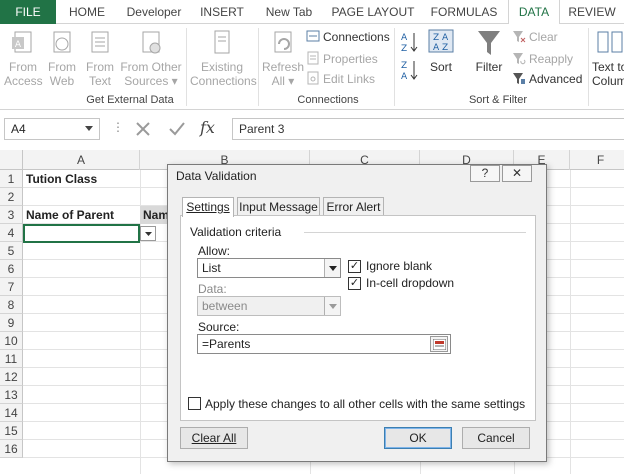 The width and height of the screenshot is (624, 474). What do you see at coordinates (177, 129) in the screenshot?
I see `confirm-entry-icon` at bounding box center [177, 129].